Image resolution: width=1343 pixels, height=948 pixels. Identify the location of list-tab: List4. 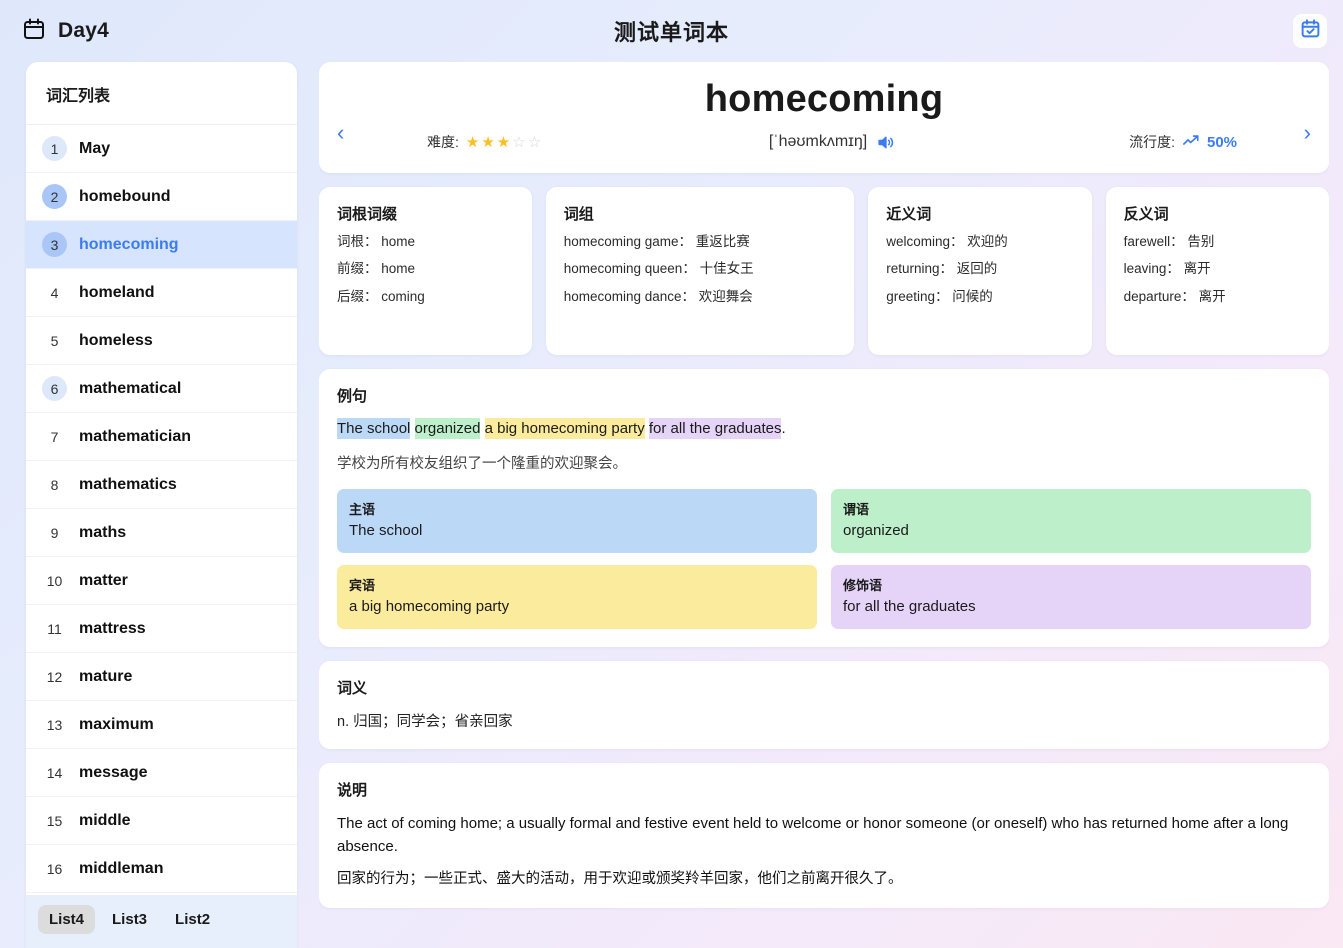
(67, 919).